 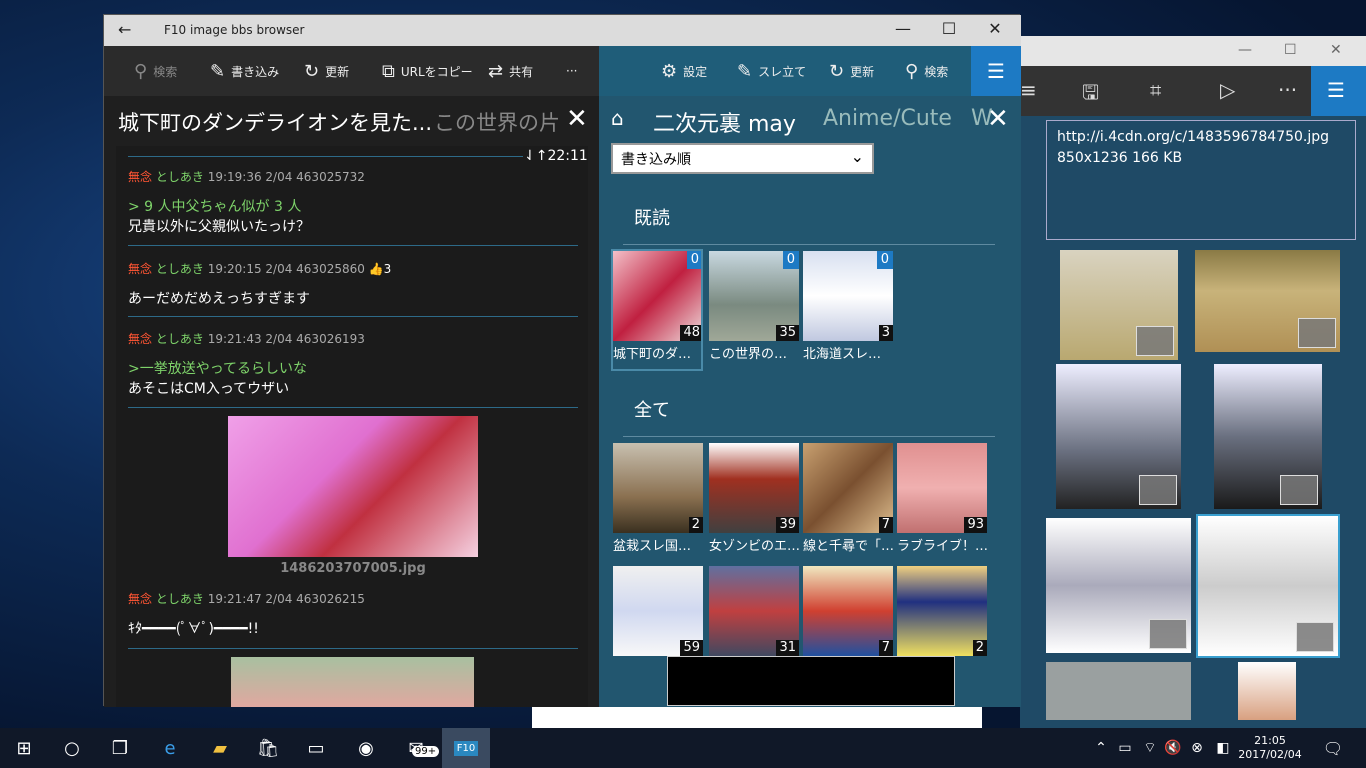 What do you see at coordinates (1120, 158) in the screenshot?
I see `image-size-info: 850x1236 166 KB` at bounding box center [1120, 158].